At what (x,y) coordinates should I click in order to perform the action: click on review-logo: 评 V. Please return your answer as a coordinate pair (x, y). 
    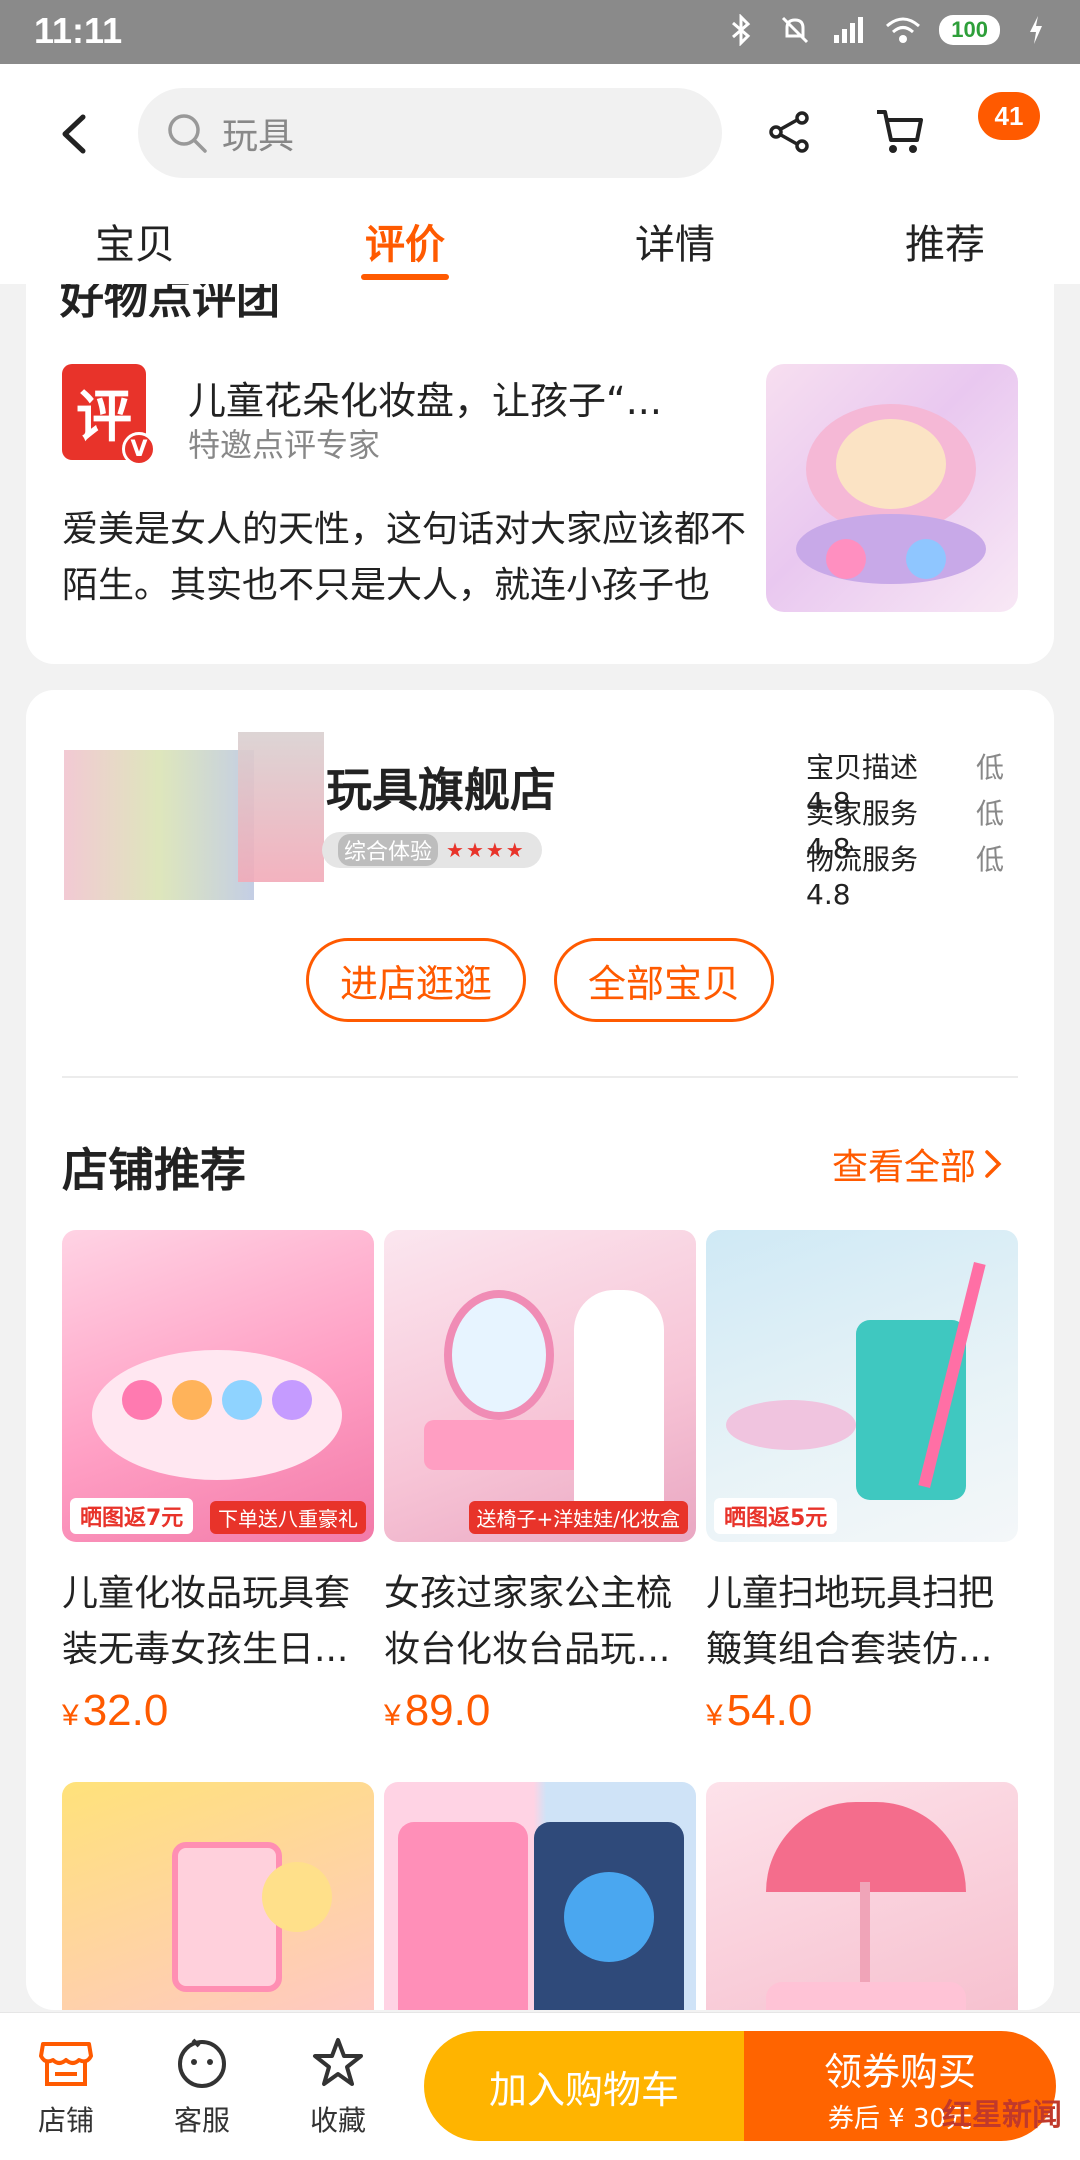
    Looking at the image, I should click on (109, 415).